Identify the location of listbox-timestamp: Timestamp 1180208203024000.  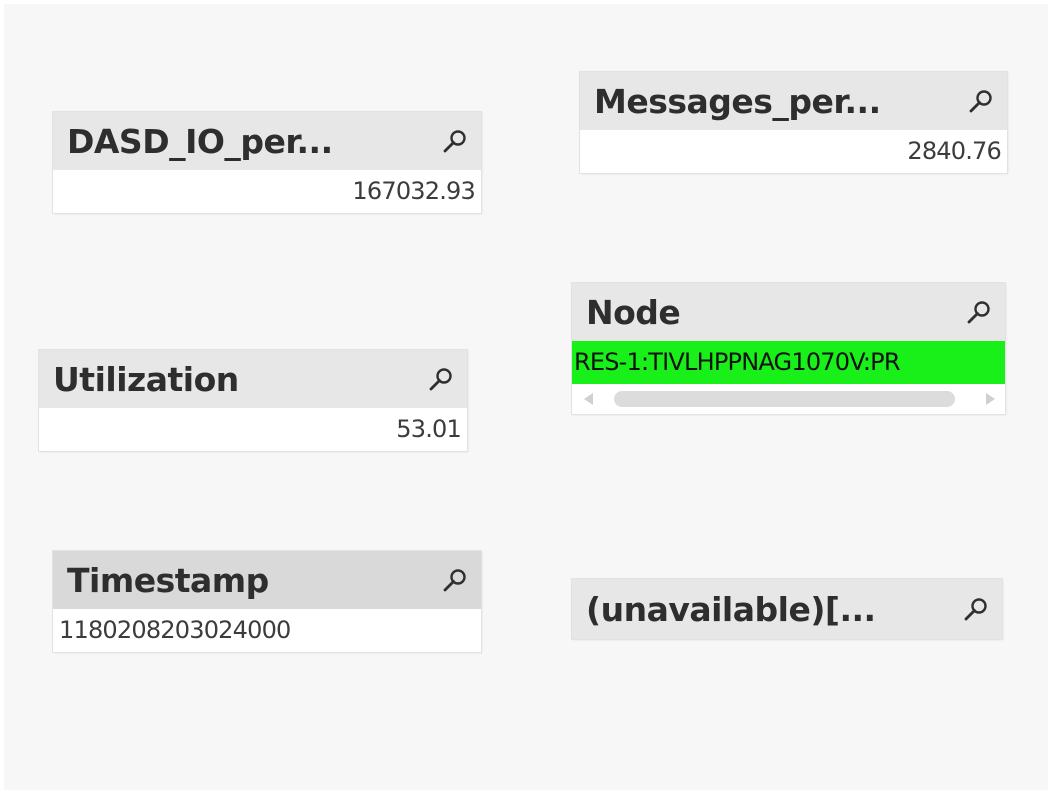
(267, 601).